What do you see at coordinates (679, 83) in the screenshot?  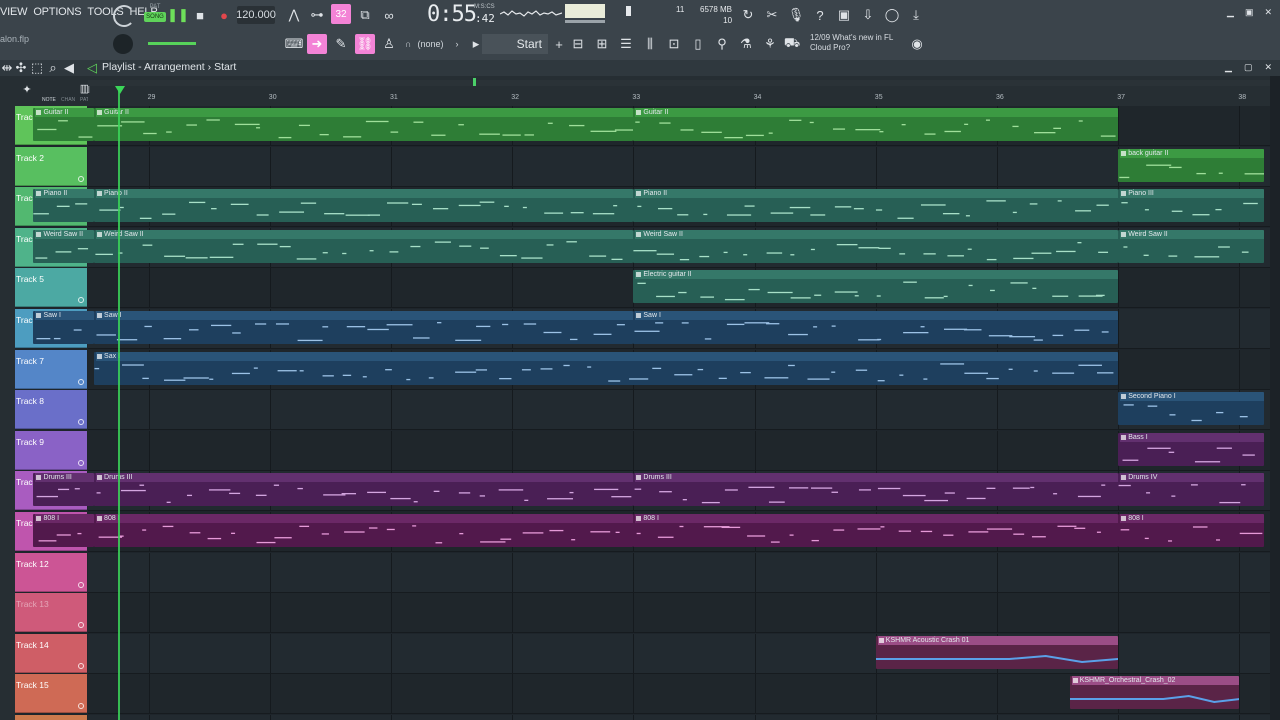 I see `horizontal-scrollbar` at bounding box center [679, 83].